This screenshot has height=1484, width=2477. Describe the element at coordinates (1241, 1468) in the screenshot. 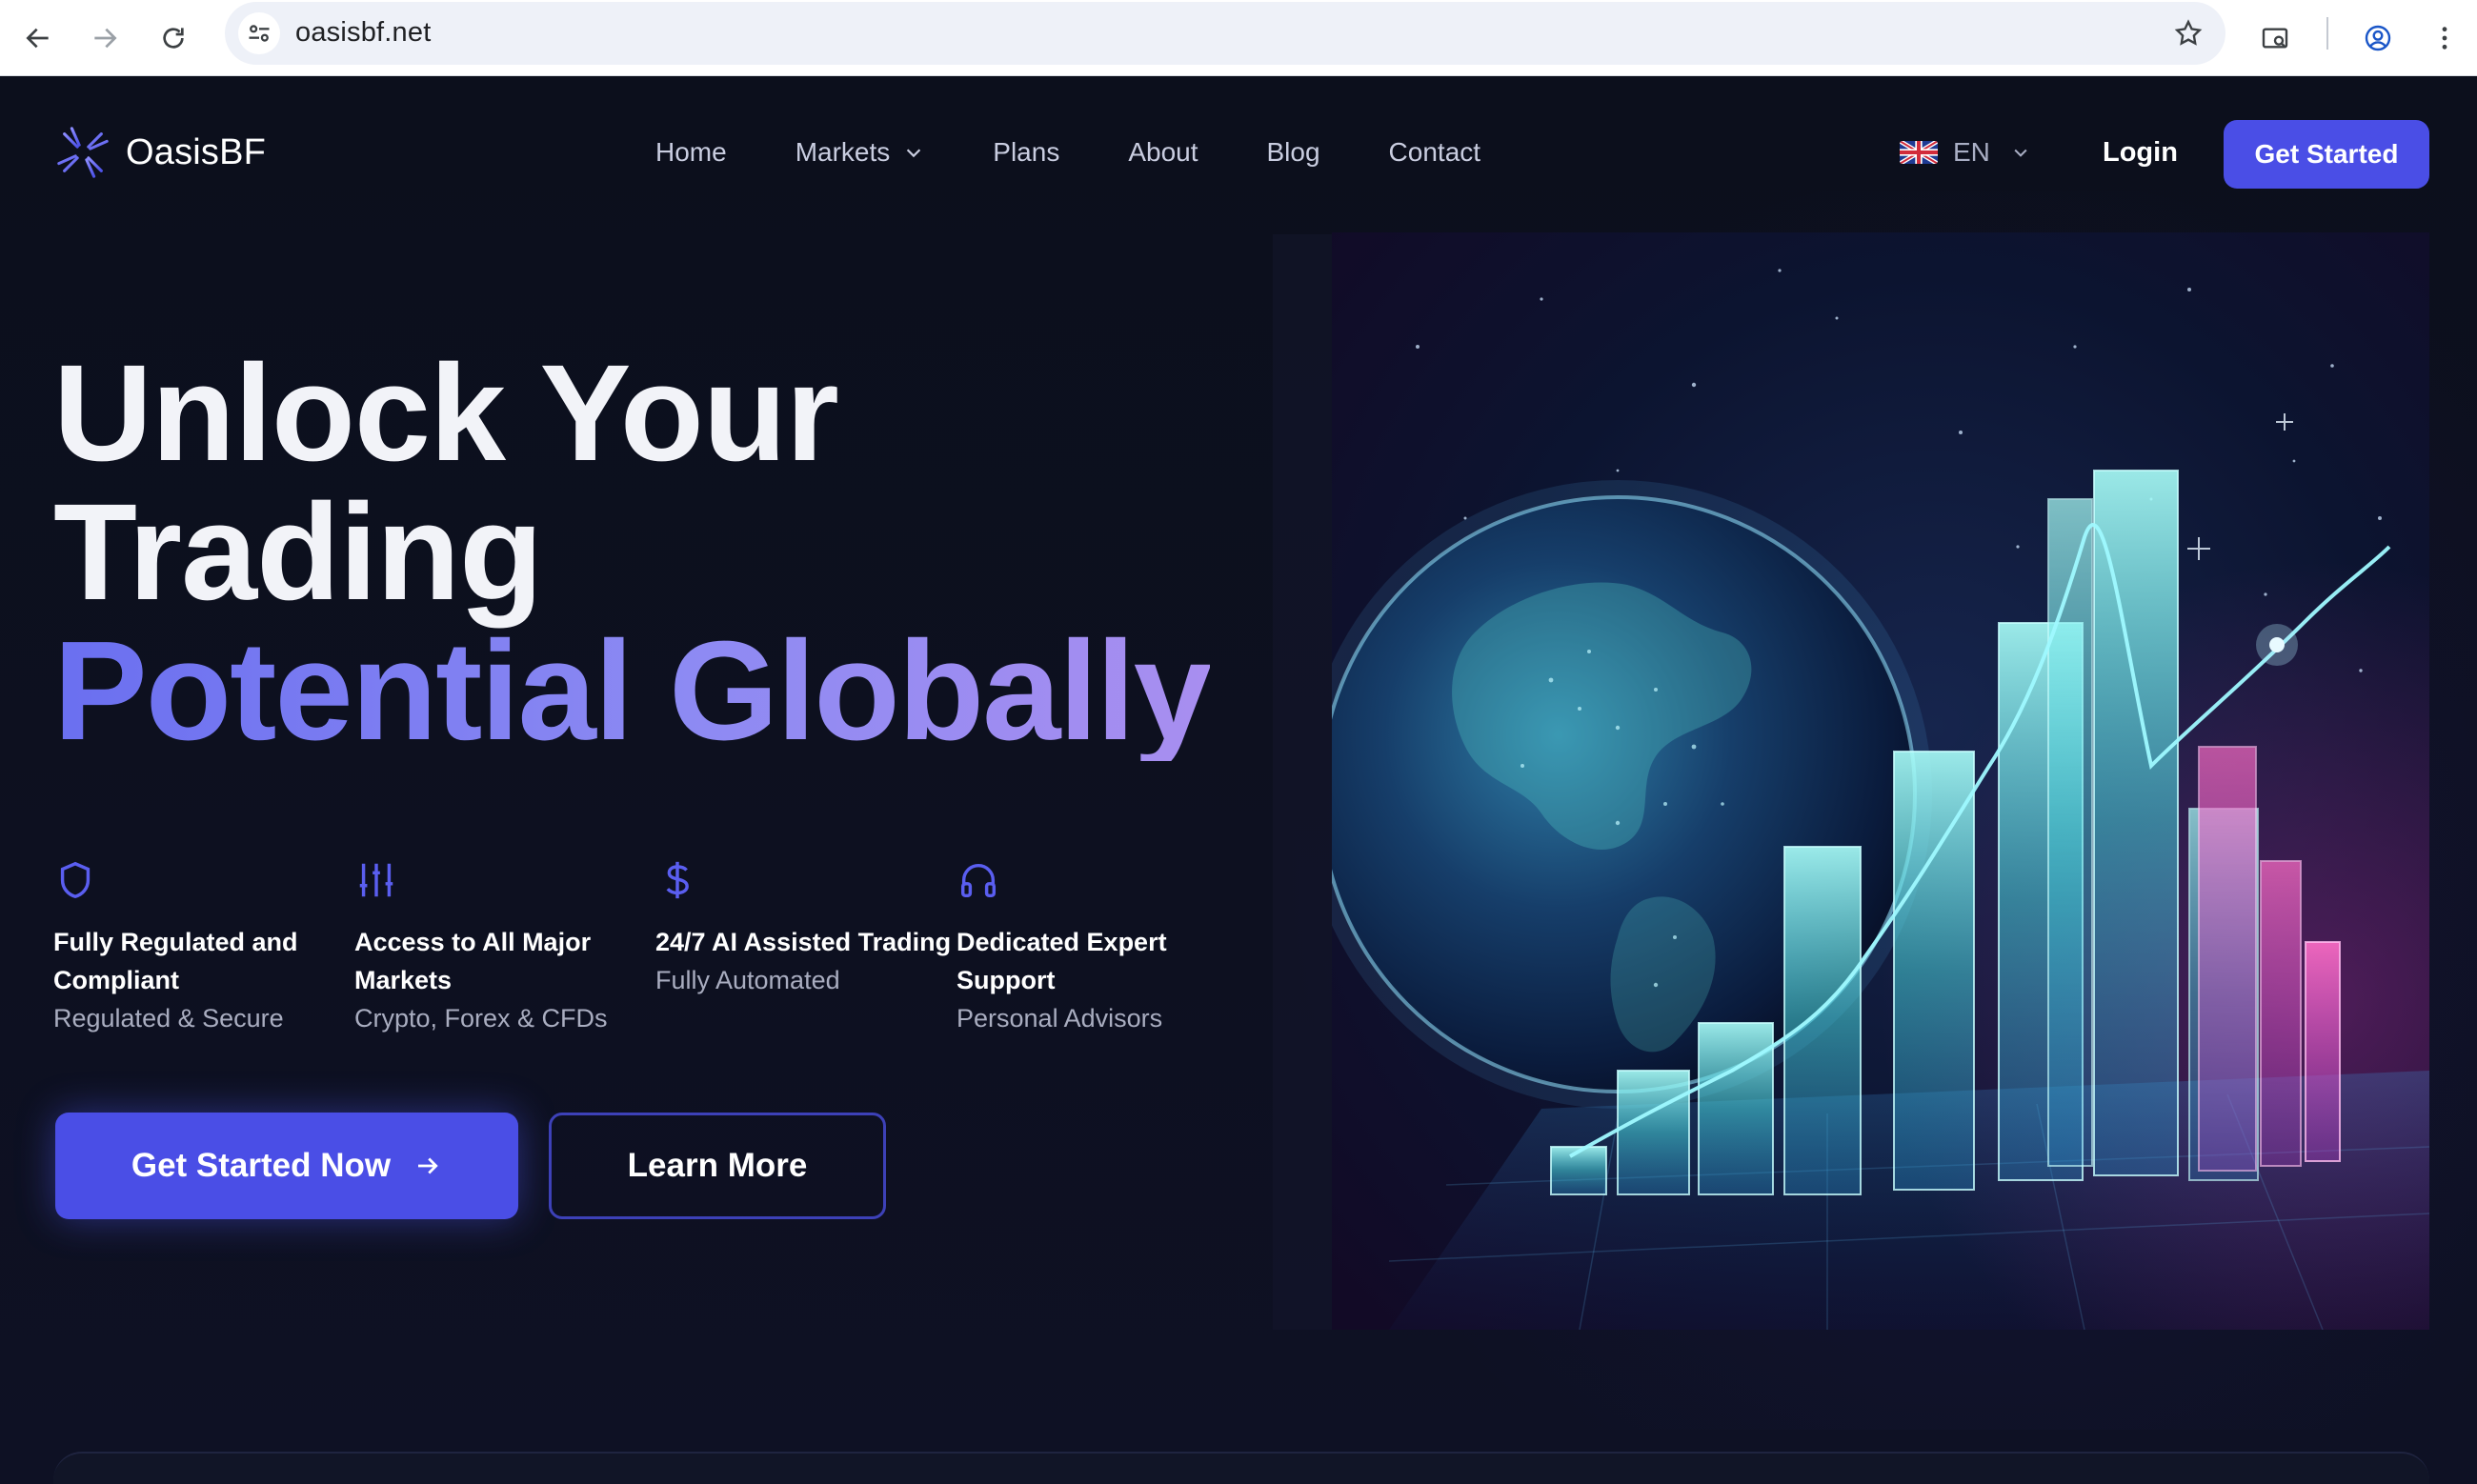

I see `stats-card-top-edge` at that location.